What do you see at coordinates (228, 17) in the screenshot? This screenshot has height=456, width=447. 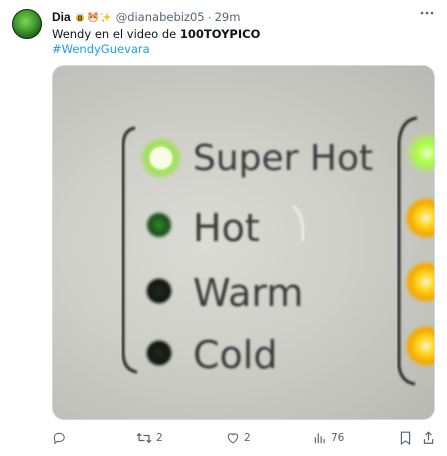 I see `timestamp: 29m` at bounding box center [228, 17].